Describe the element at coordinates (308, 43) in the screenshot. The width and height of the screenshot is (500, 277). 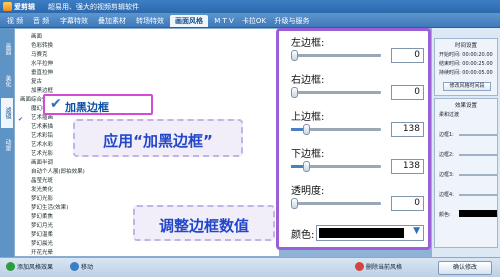
I see `left-border-label: 左边框:` at that location.